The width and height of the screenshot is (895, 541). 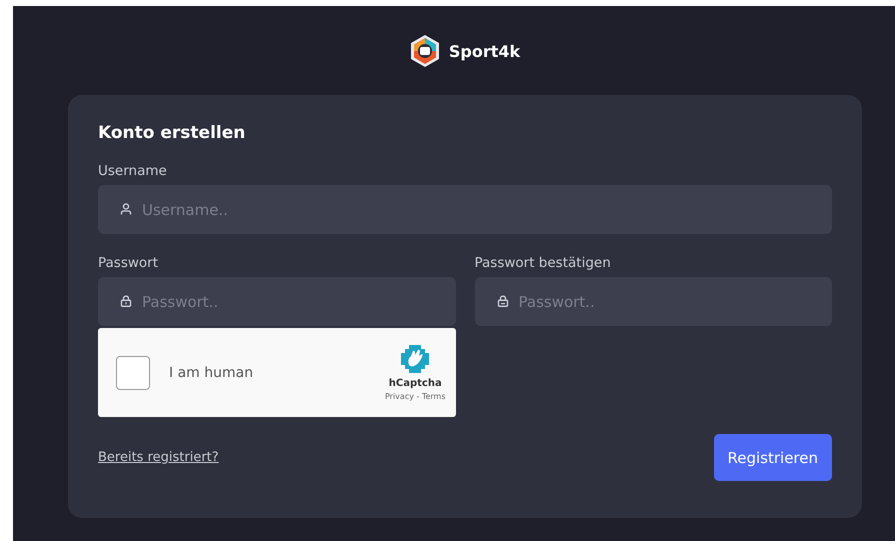 What do you see at coordinates (133, 171) in the screenshot?
I see `field-label: Username` at bounding box center [133, 171].